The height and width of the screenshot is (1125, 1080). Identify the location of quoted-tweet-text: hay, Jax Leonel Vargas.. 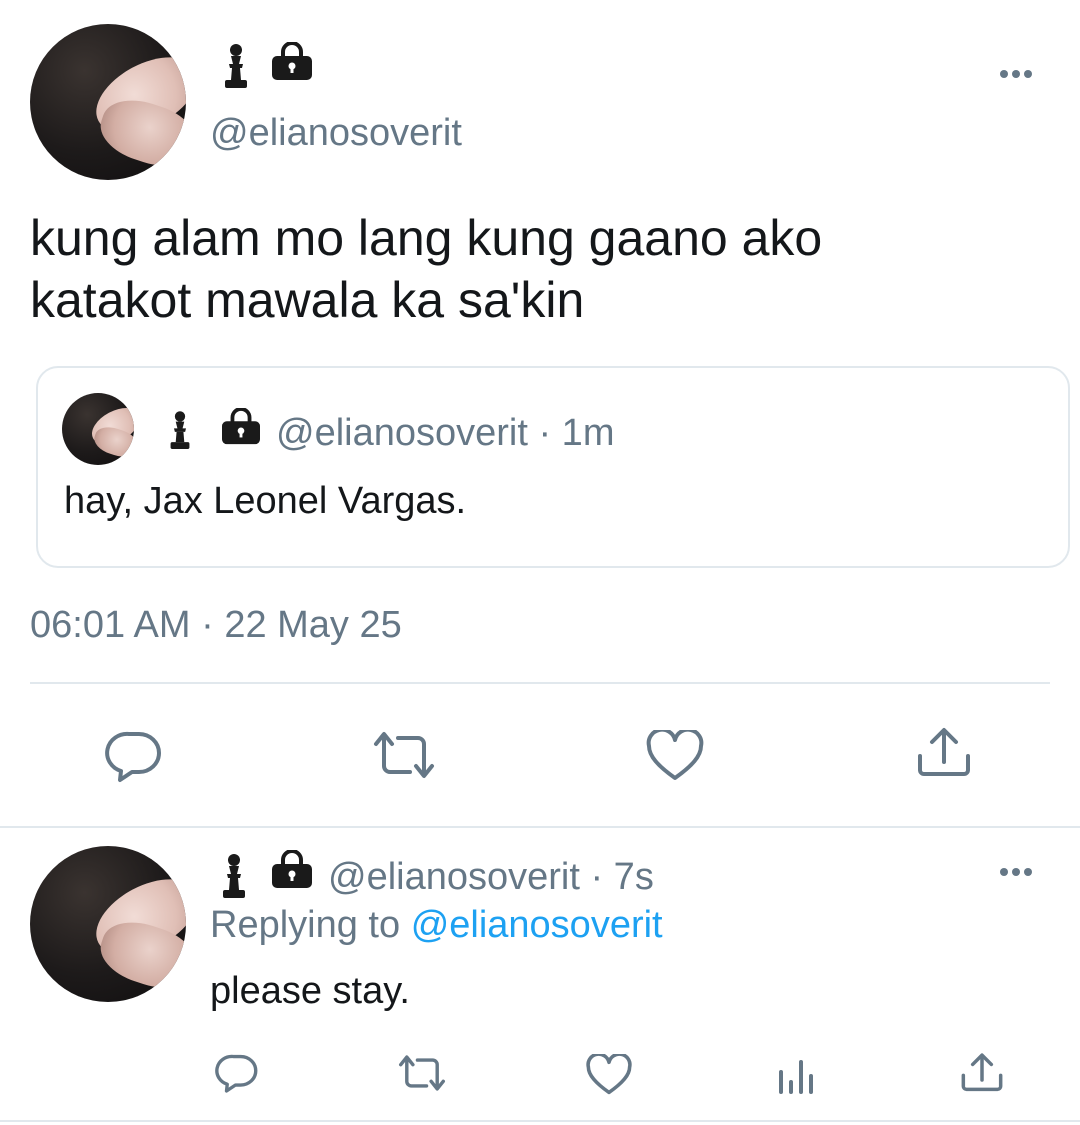
(265, 501).